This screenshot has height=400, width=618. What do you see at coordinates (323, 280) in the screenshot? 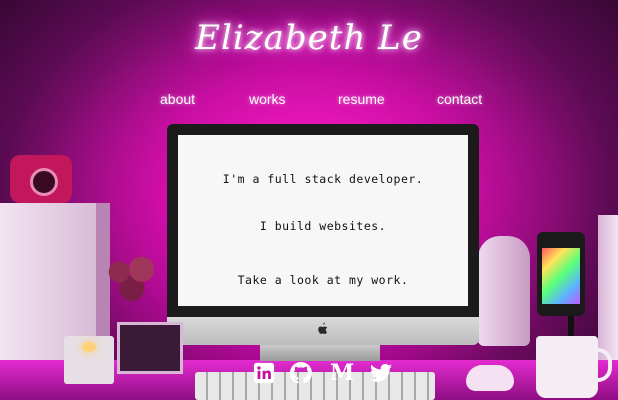
I see `intro-line-3: Take a look at my work.` at bounding box center [323, 280].